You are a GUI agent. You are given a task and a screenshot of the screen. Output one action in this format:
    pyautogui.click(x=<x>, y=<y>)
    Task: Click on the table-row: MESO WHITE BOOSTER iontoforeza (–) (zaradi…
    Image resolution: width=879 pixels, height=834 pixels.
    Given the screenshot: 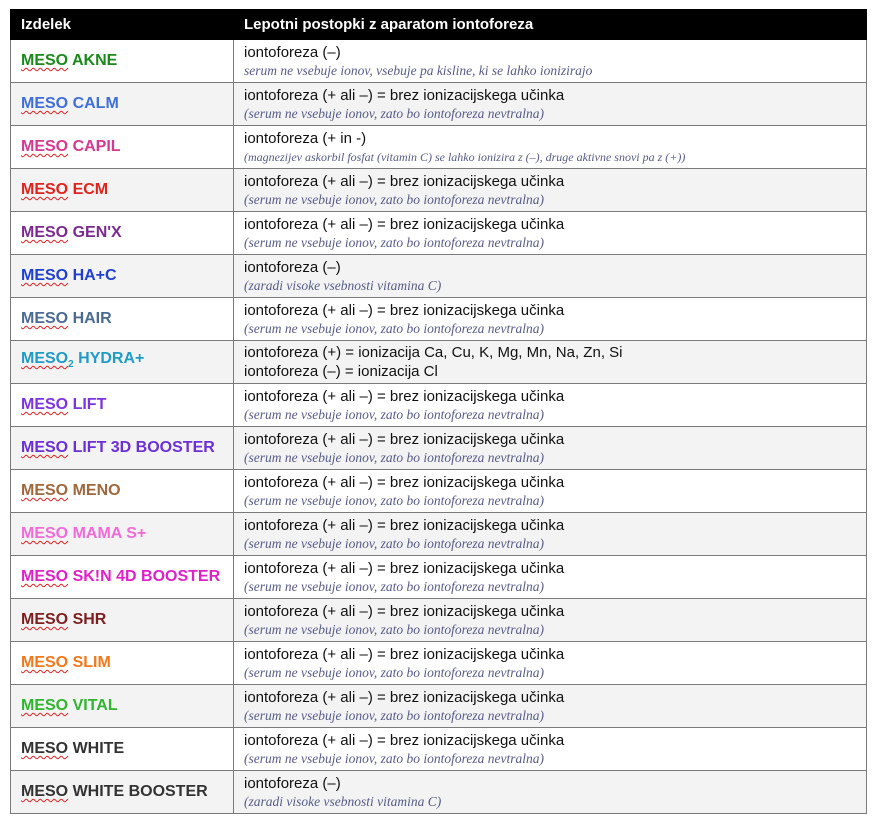 What is the action you would take?
    pyautogui.click(x=438, y=792)
    